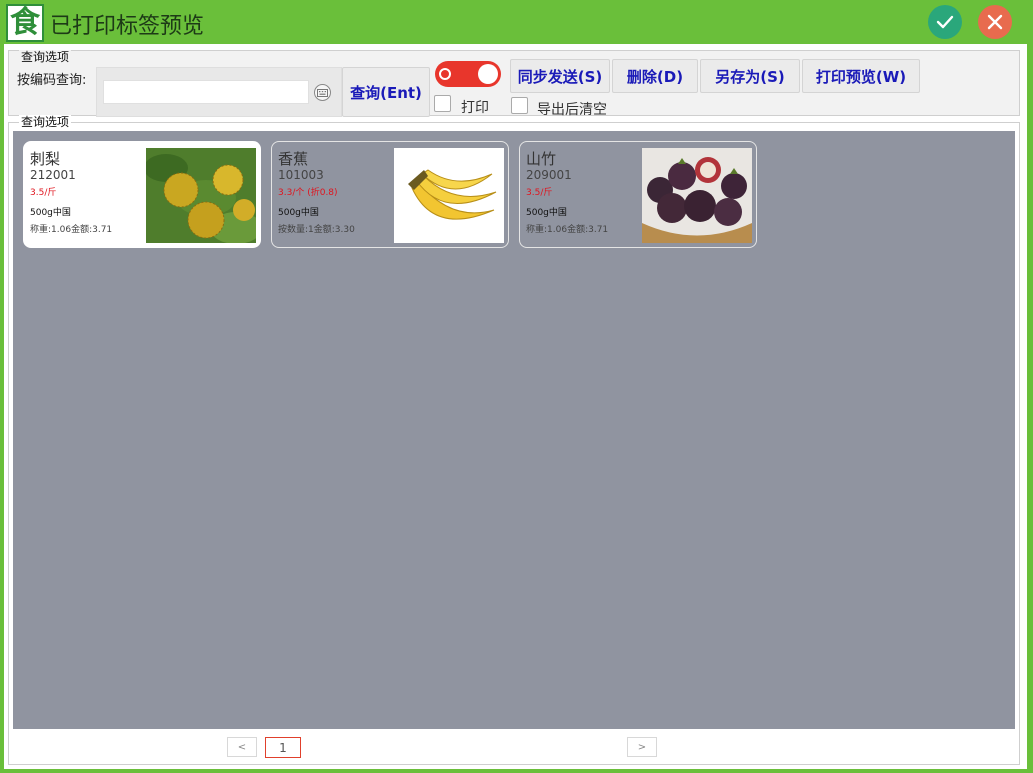 The width and height of the screenshot is (1033, 773). I want to click on check-icon, so click(945, 22).